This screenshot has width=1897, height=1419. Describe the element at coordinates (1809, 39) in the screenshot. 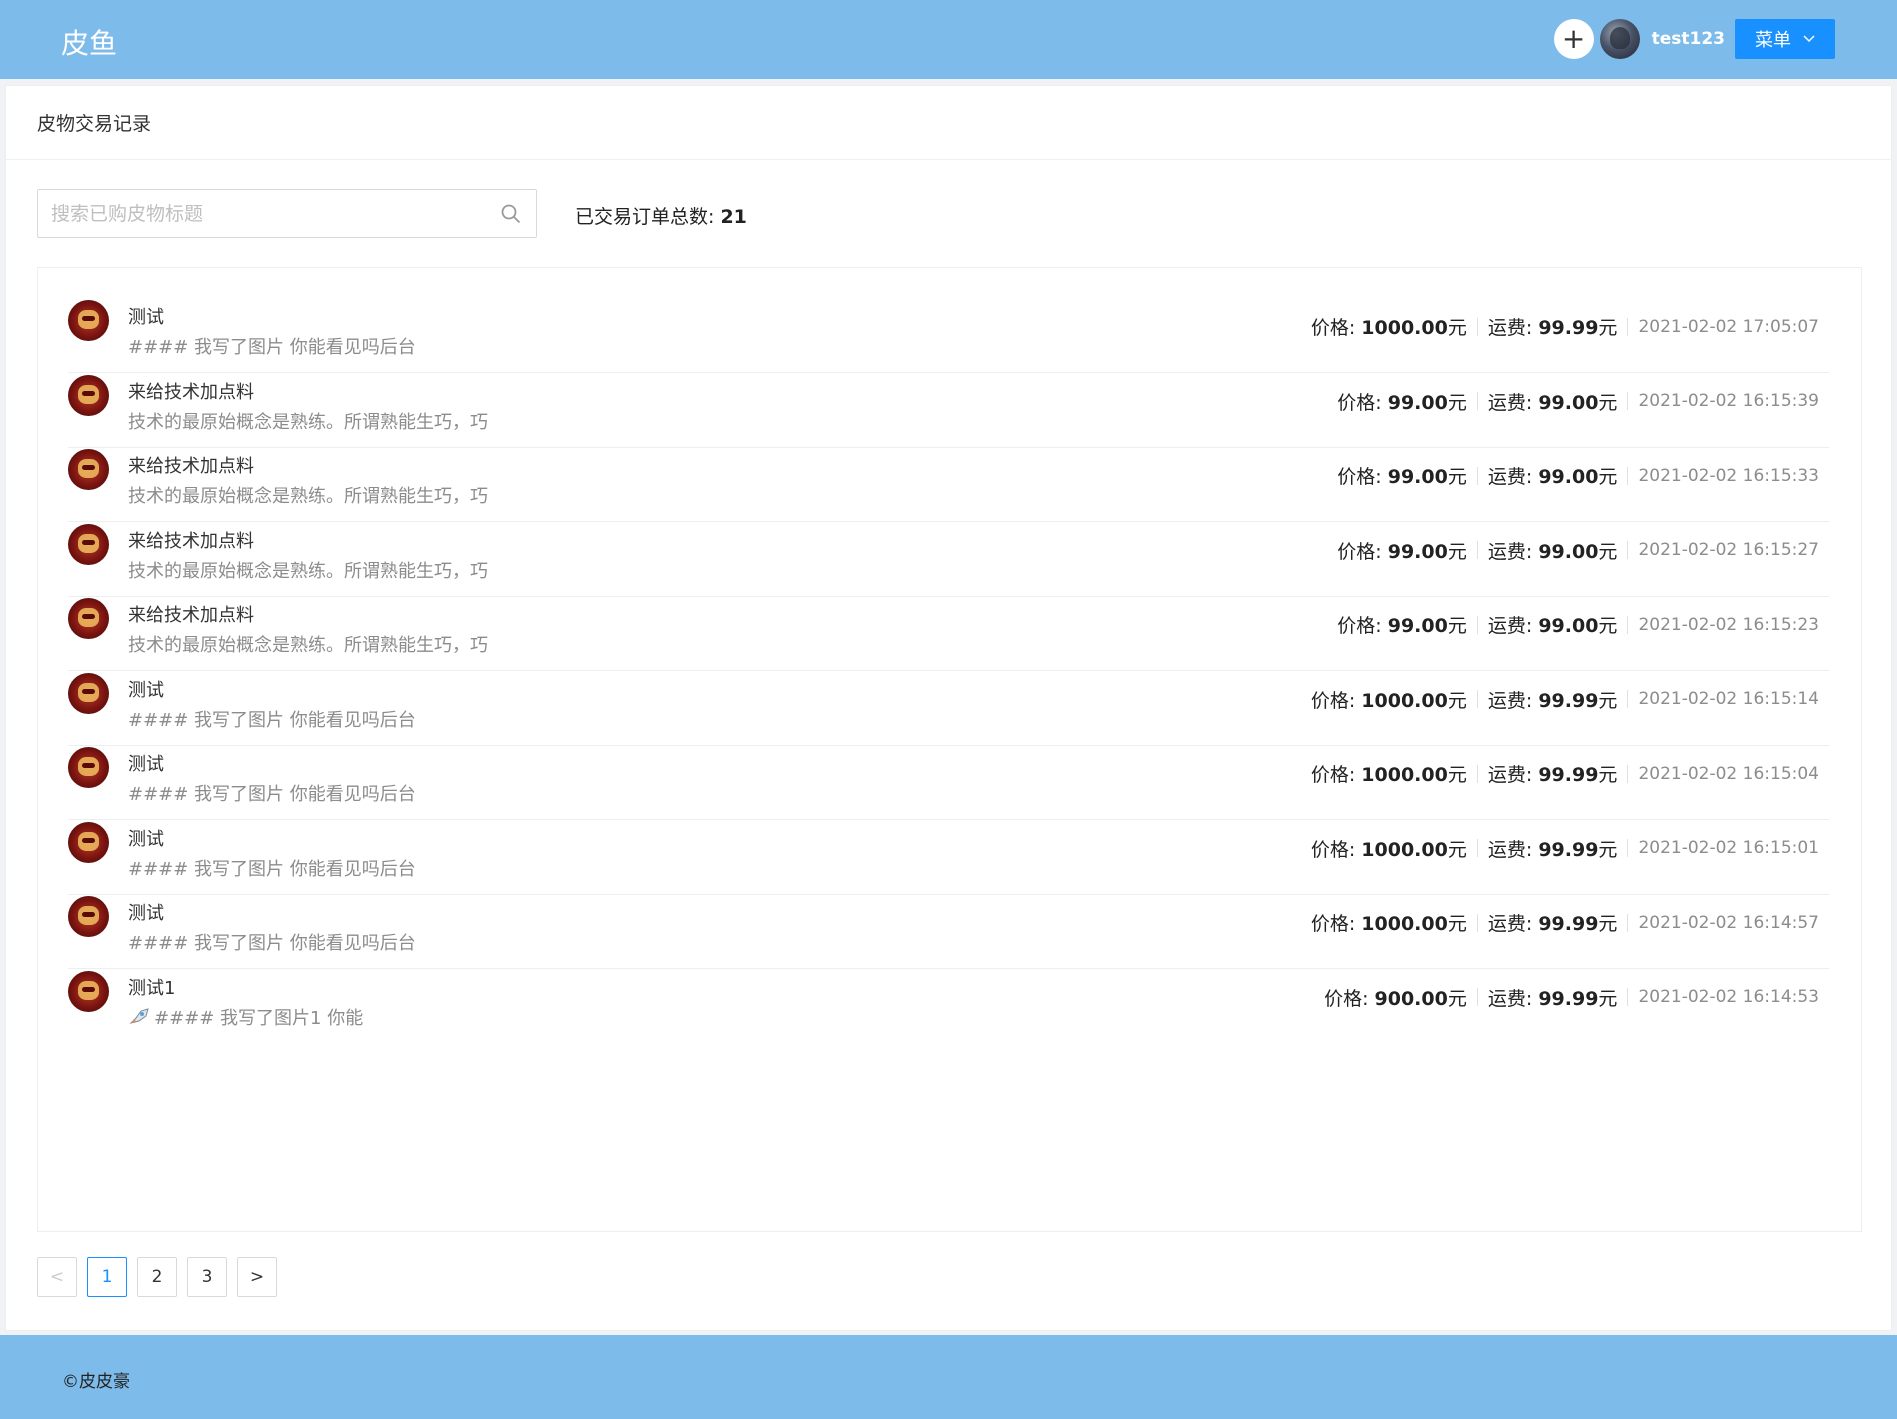

I see `chevron-down-icon` at that location.